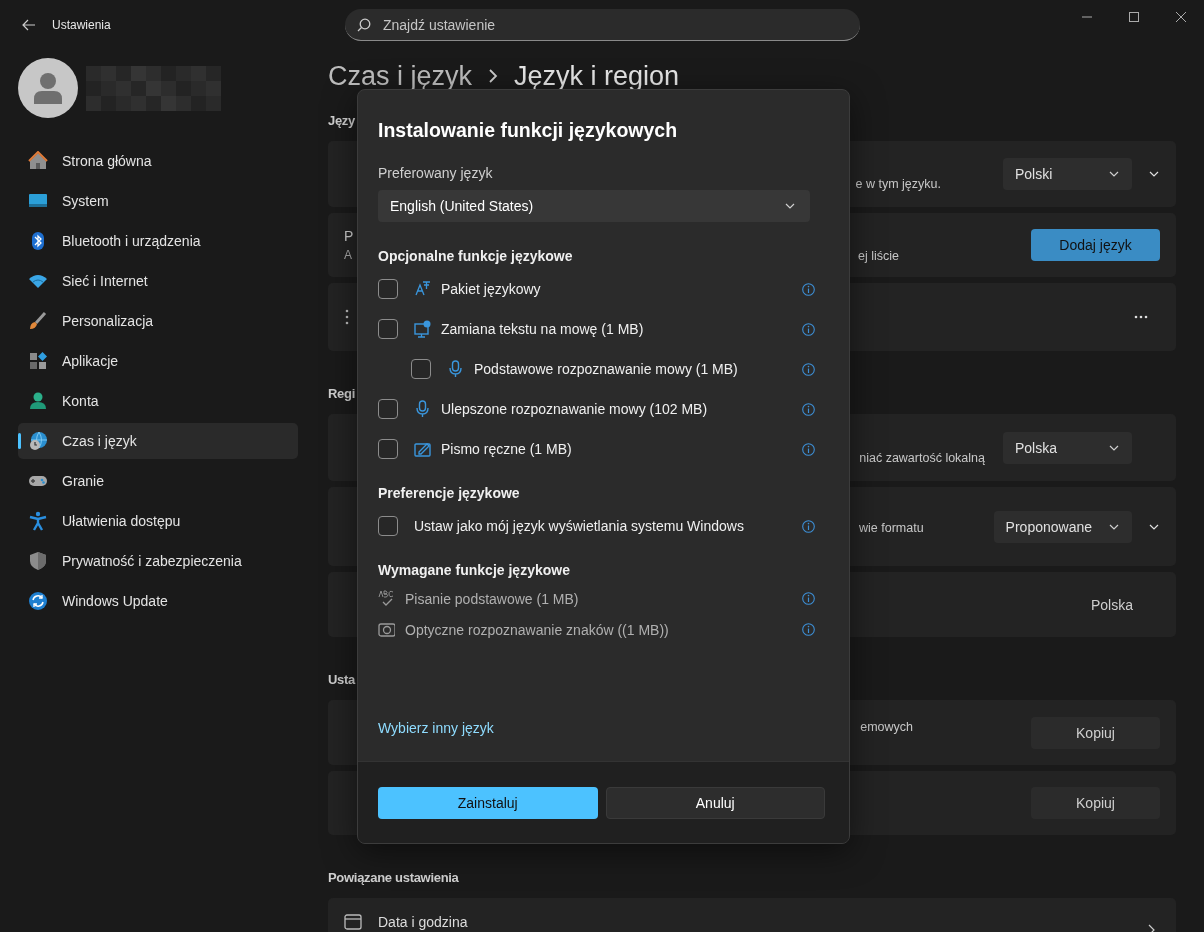  What do you see at coordinates (476, 256) in the screenshot?
I see `section-heading: Opcjonalne funkcje językowe` at bounding box center [476, 256].